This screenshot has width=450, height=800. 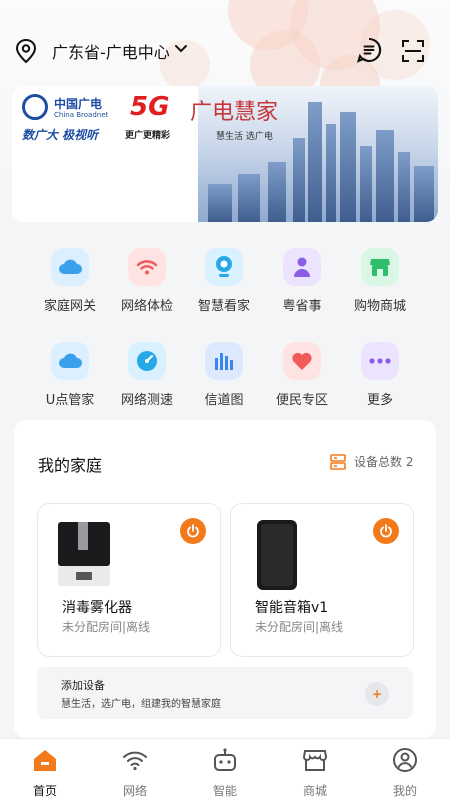 I want to click on location-label: 广东省-广电中心, so click(x=111, y=51).